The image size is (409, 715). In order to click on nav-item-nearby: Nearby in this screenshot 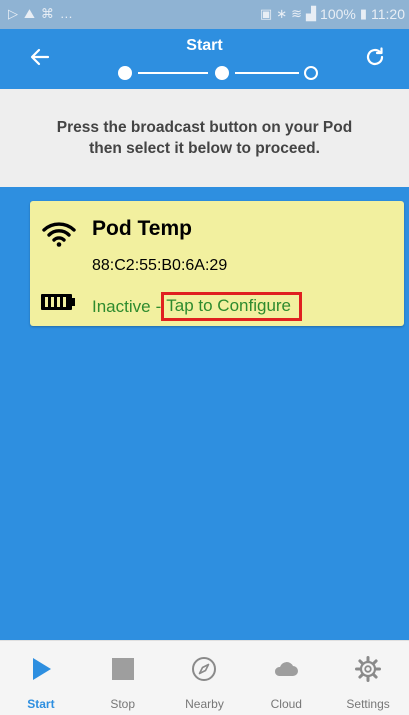, I will do `click(205, 678)`.